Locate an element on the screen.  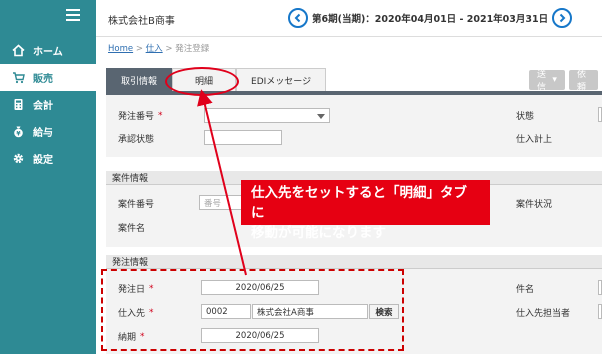
details-tab-highlight is located at coordinates (202, 81).